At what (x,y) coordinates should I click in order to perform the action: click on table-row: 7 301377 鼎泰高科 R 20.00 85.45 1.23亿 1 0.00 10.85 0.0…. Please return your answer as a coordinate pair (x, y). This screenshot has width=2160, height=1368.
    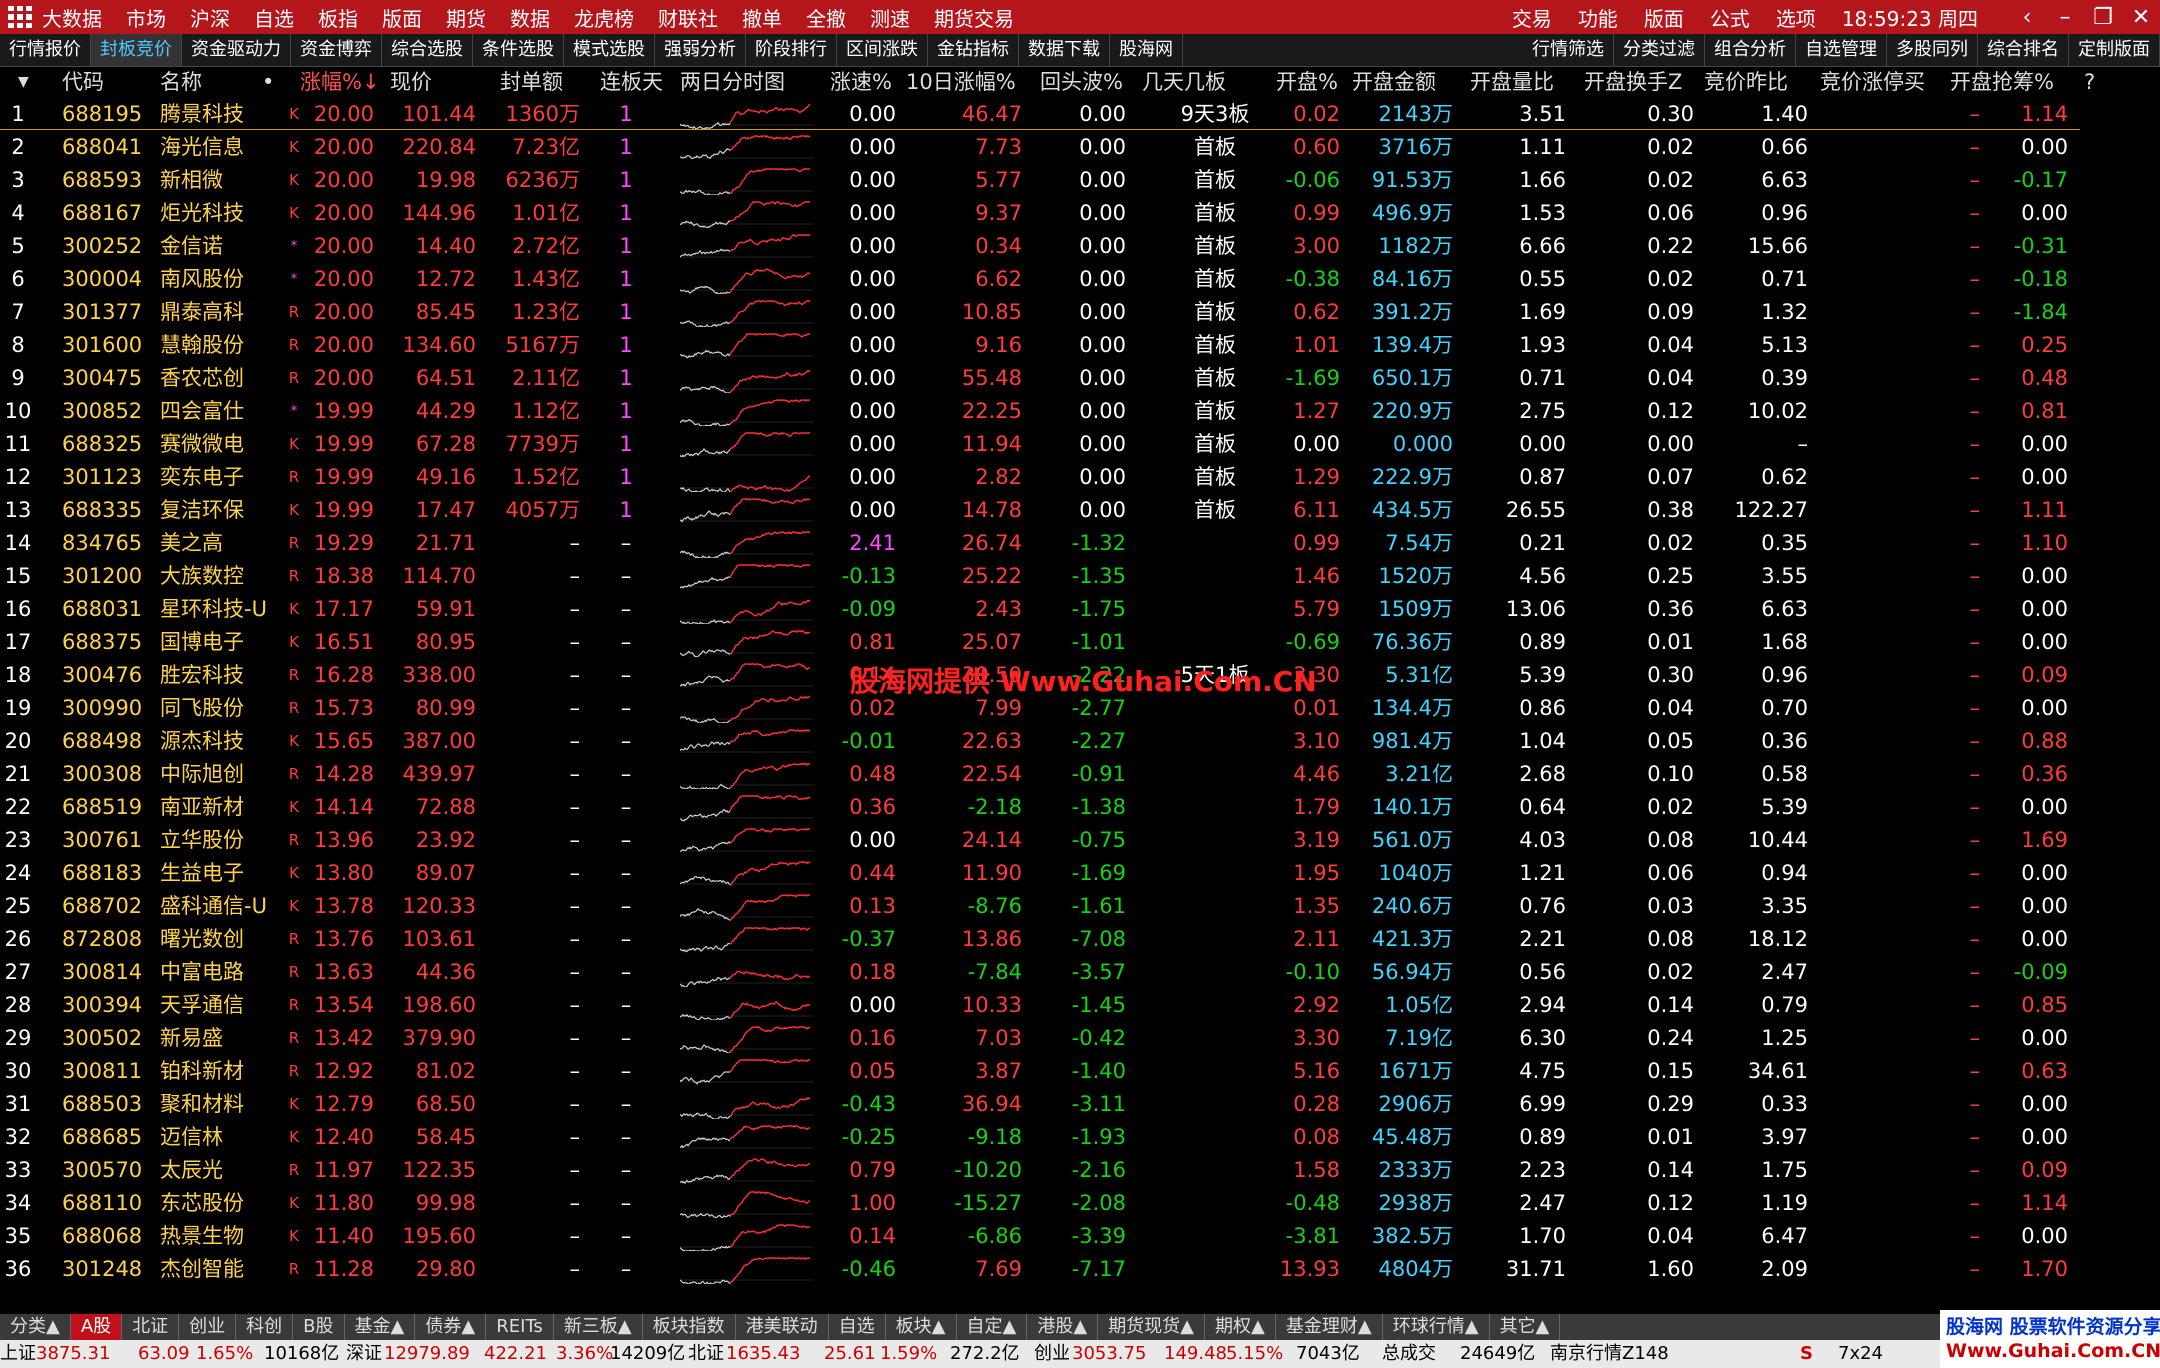
    Looking at the image, I should click on (1040, 312).